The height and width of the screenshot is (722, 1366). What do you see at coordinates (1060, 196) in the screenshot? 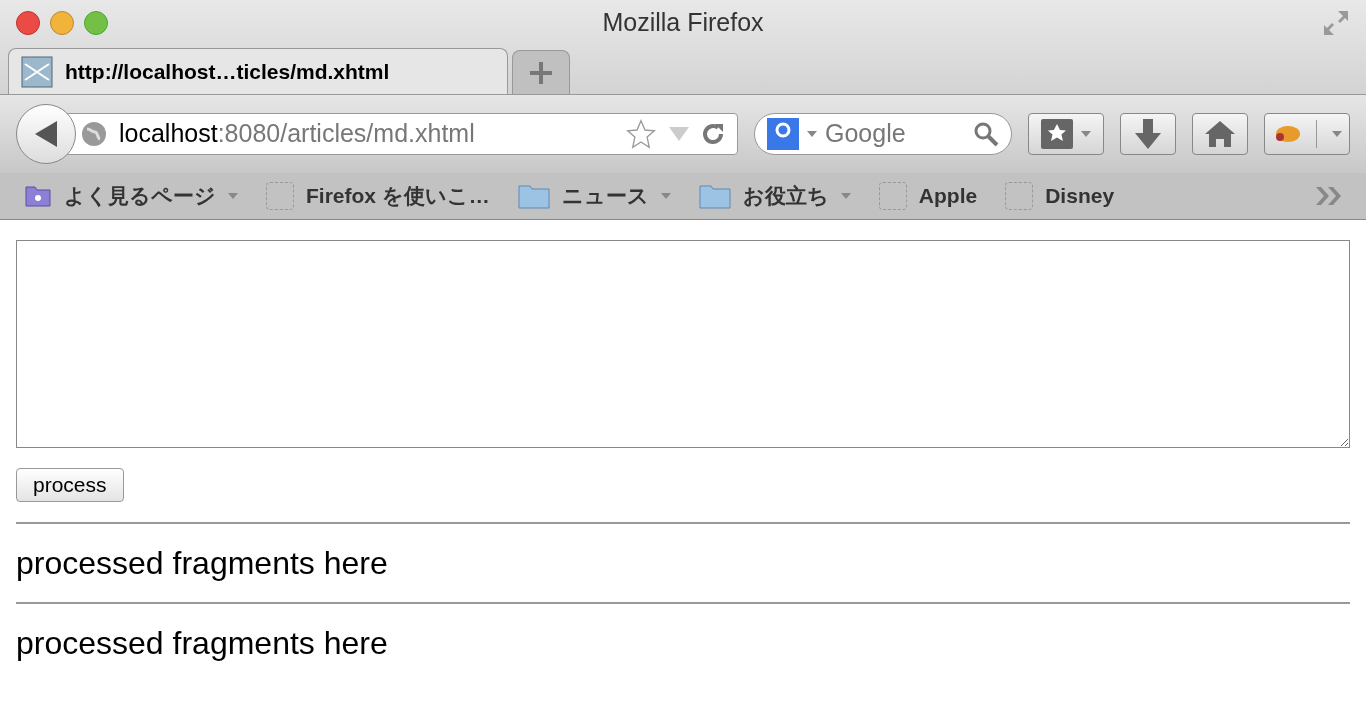
I see `bookmark-item: Disney` at bounding box center [1060, 196].